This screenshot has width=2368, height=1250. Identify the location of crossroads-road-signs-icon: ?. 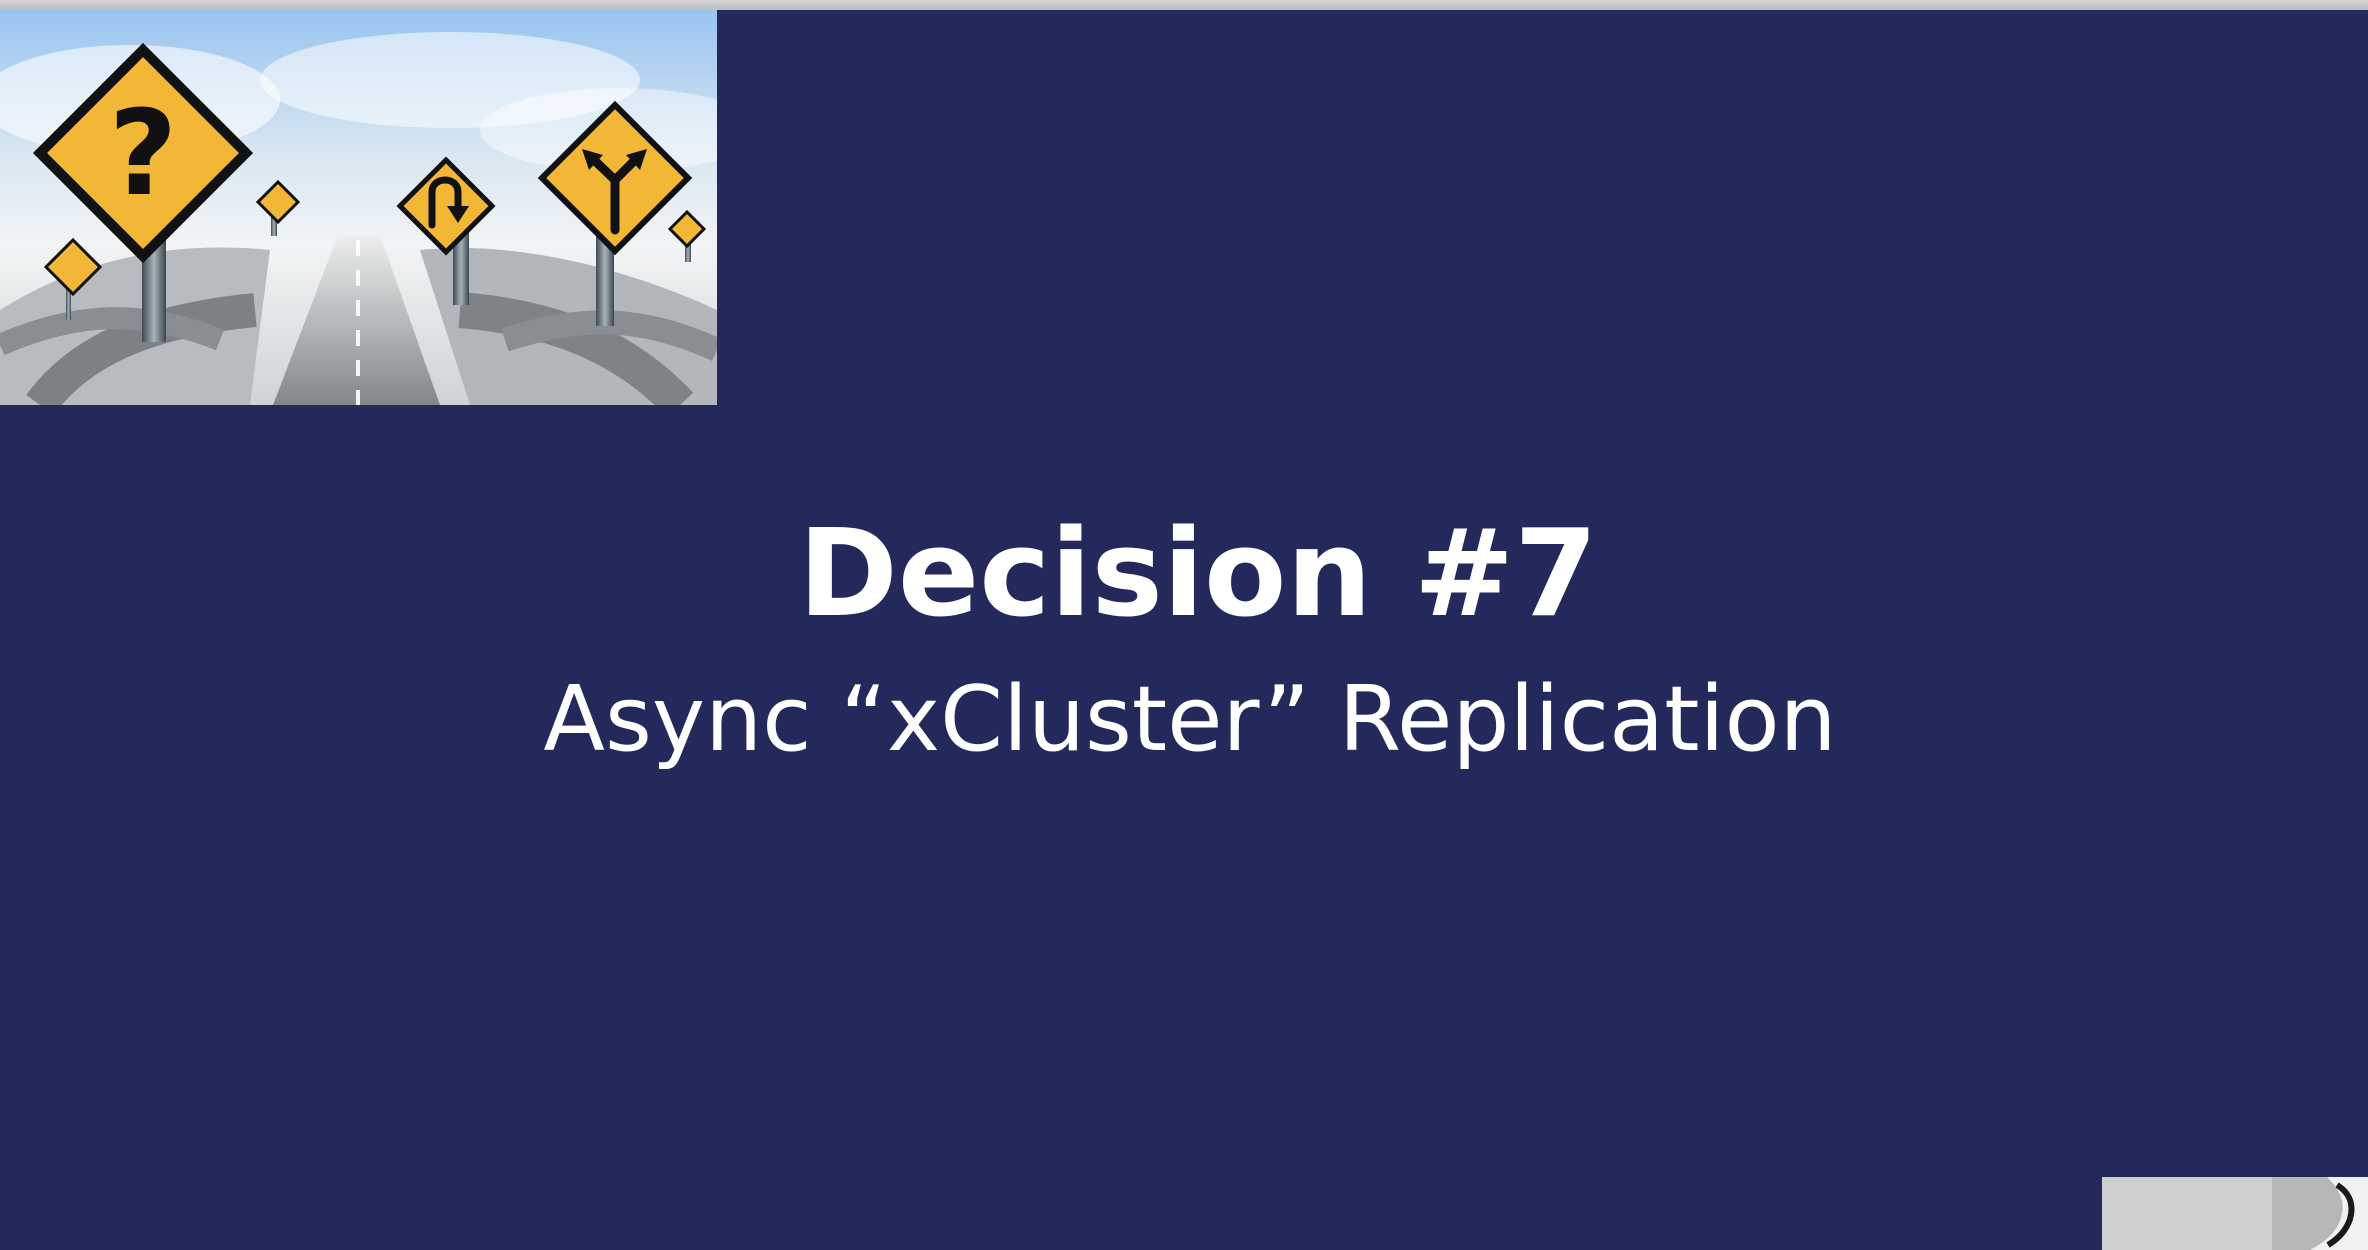
(358, 207).